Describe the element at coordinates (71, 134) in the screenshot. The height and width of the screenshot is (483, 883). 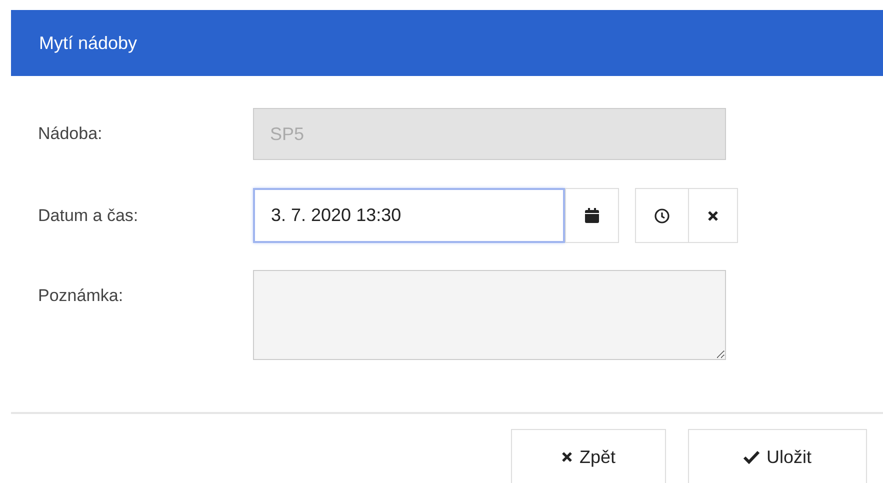
I see `field-label: Nádoba:` at that location.